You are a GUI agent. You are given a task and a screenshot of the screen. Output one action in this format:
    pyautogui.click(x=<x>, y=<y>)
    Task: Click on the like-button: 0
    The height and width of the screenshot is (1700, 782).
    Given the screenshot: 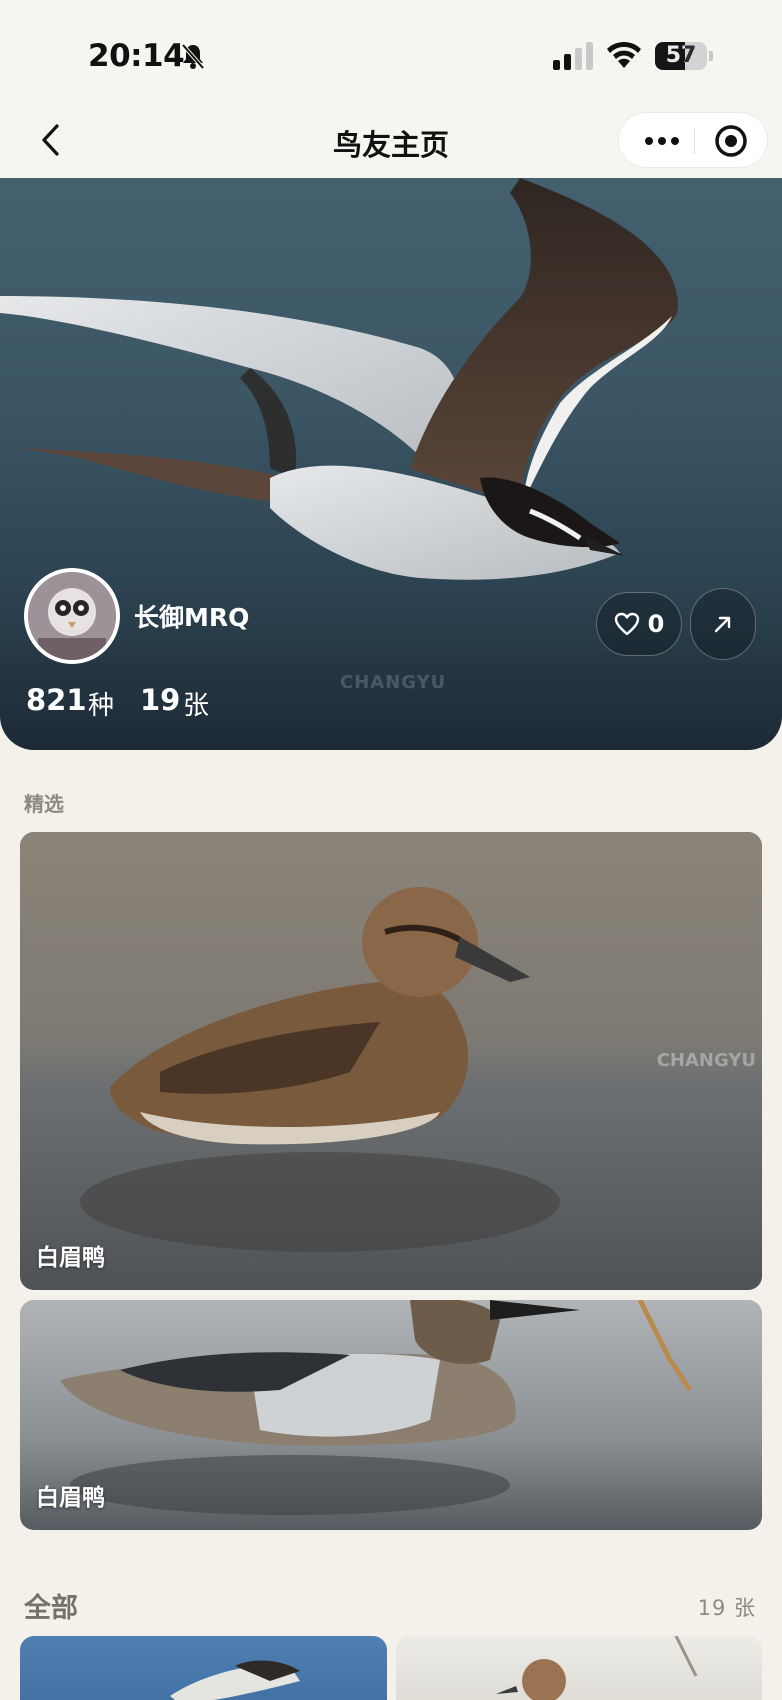 What is the action you would take?
    pyautogui.click(x=639, y=624)
    